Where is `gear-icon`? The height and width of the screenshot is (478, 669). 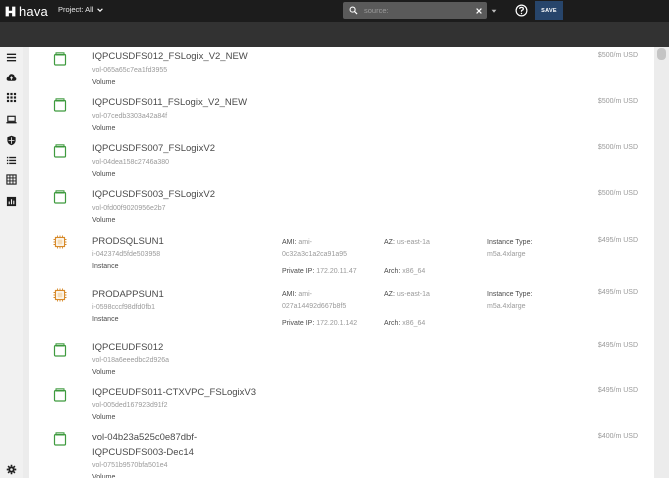 gear-icon is located at coordinates (11, 469).